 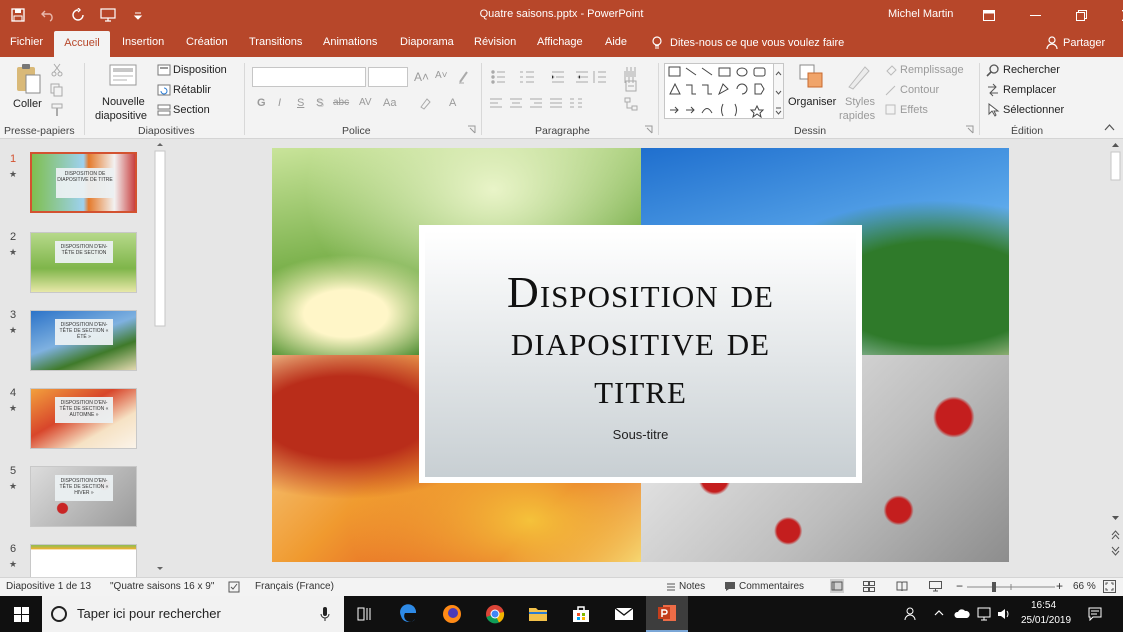 I want to click on list-buttons-icons, so click(x=565, y=77).